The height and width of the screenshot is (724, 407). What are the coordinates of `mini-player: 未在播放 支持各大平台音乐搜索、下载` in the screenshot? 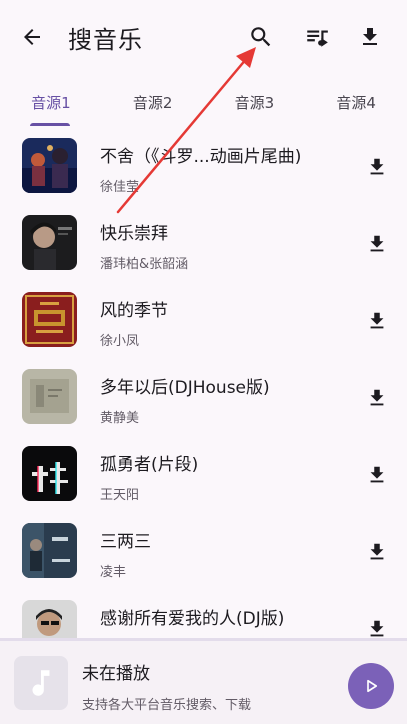 It's located at (203, 681).